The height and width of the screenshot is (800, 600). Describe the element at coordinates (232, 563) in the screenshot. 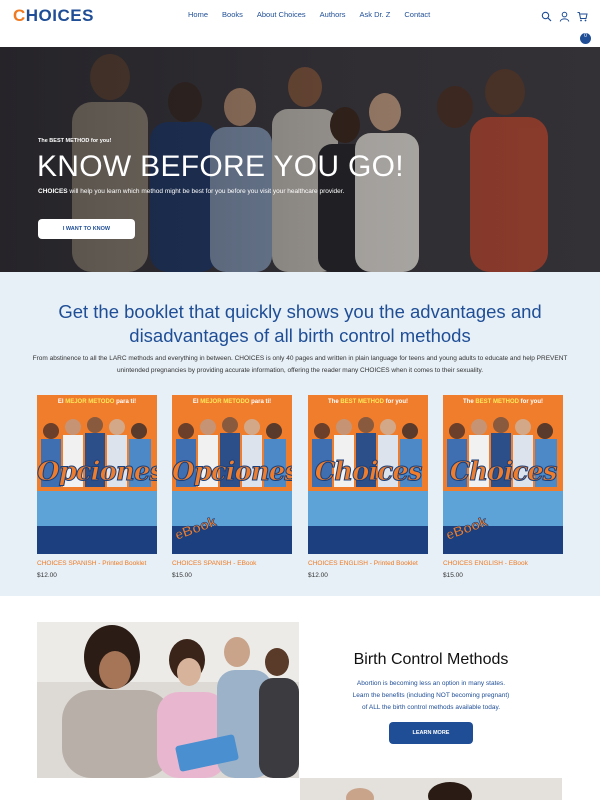

I see `product-title: CHOICES SPANISH - EBook` at that location.